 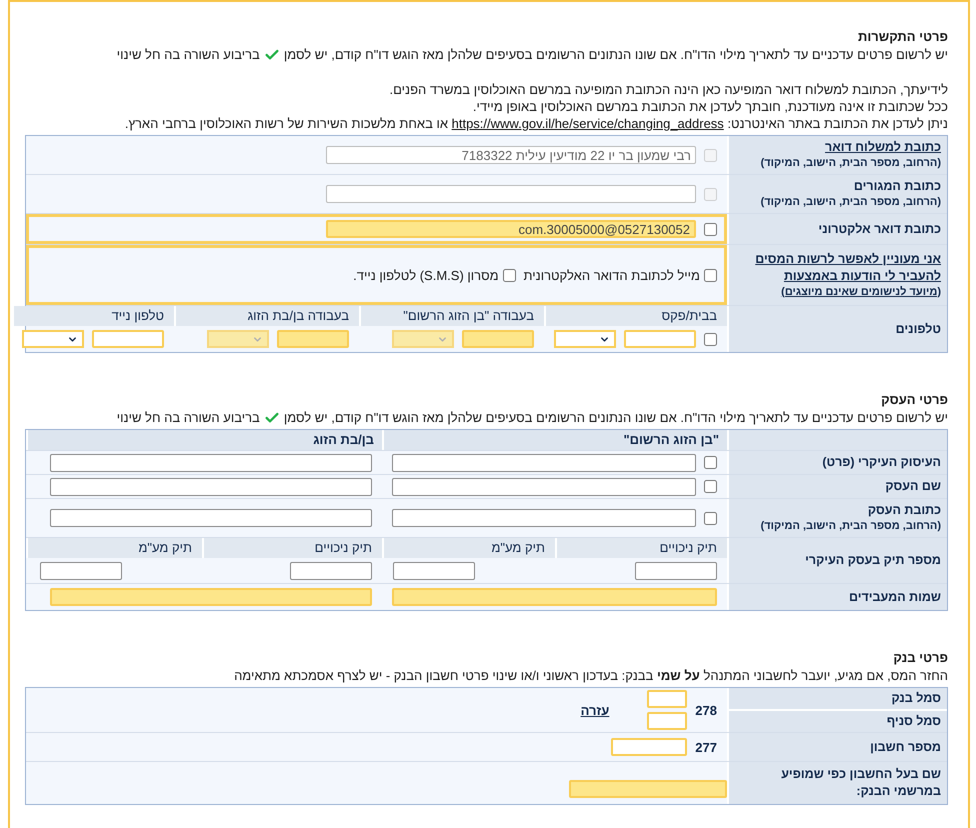 What do you see at coordinates (426, 275) in the screenshot?
I see `option-label: מסרון (S.M.S) לטלפון נייד.` at bounding box center [426, 275].